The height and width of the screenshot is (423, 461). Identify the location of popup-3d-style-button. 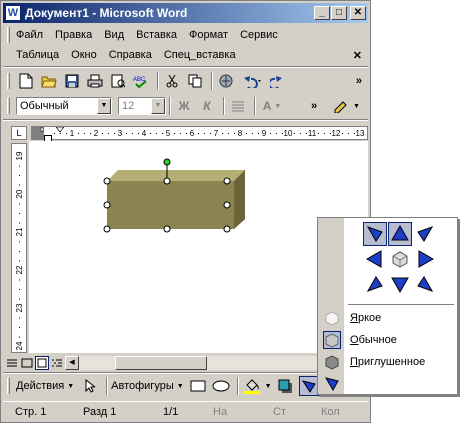
(387, 384).